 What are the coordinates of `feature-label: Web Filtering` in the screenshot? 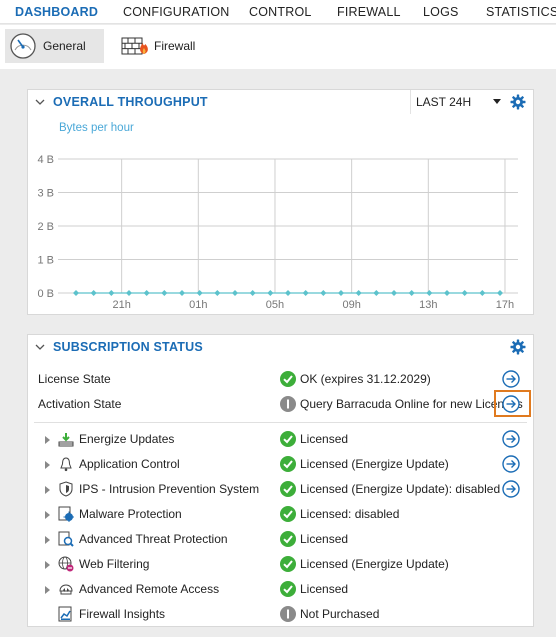 It's located at (114, 564).